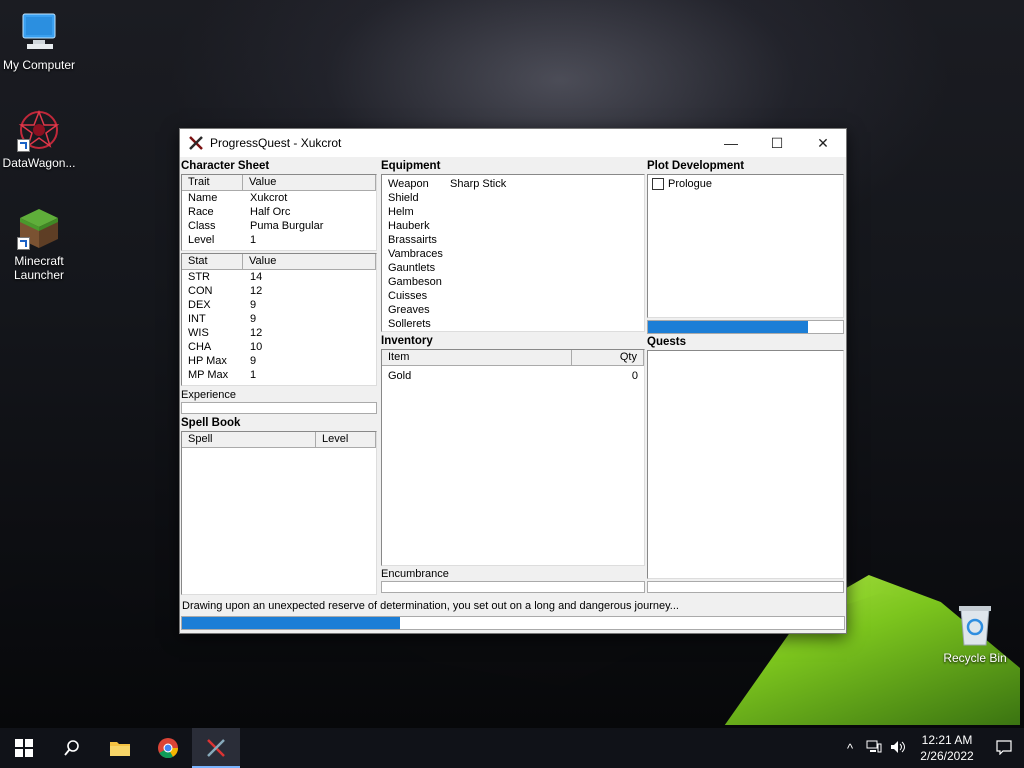  I want to click on stat-row-stat: INT, so click(197, 319).